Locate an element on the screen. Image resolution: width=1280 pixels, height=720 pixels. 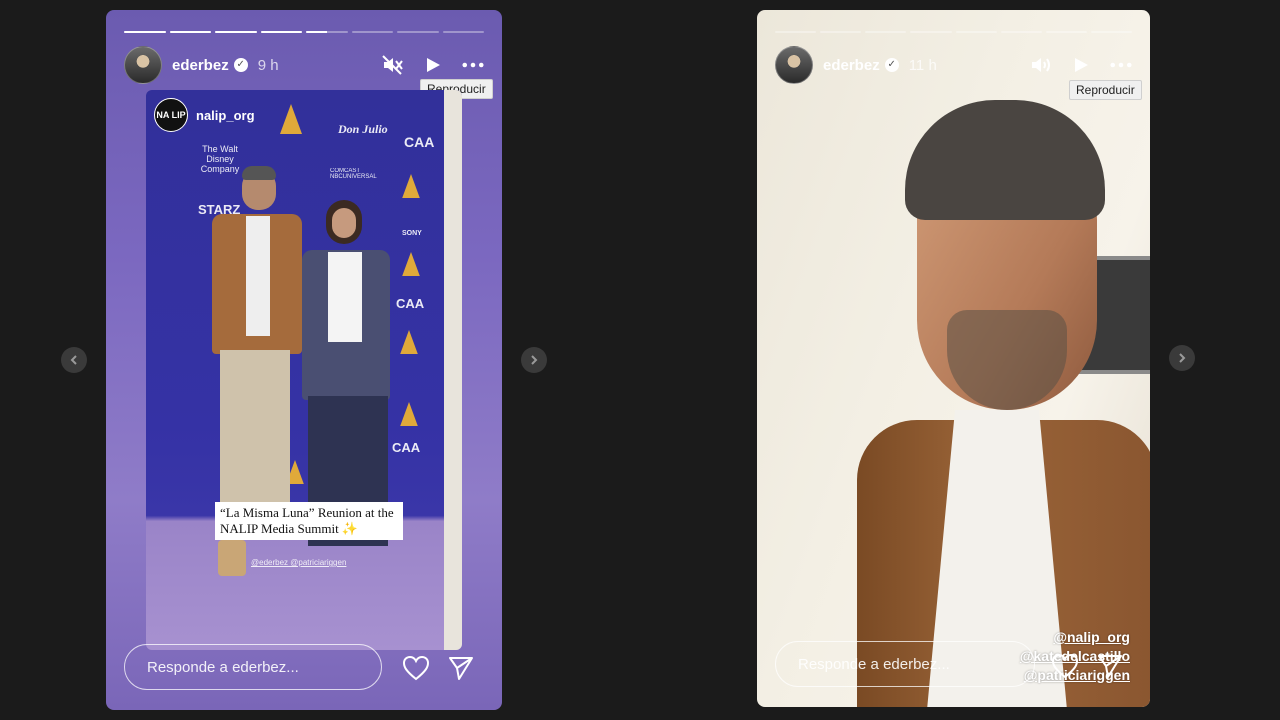
speaker-icon is located at coordinates (1041, 65).